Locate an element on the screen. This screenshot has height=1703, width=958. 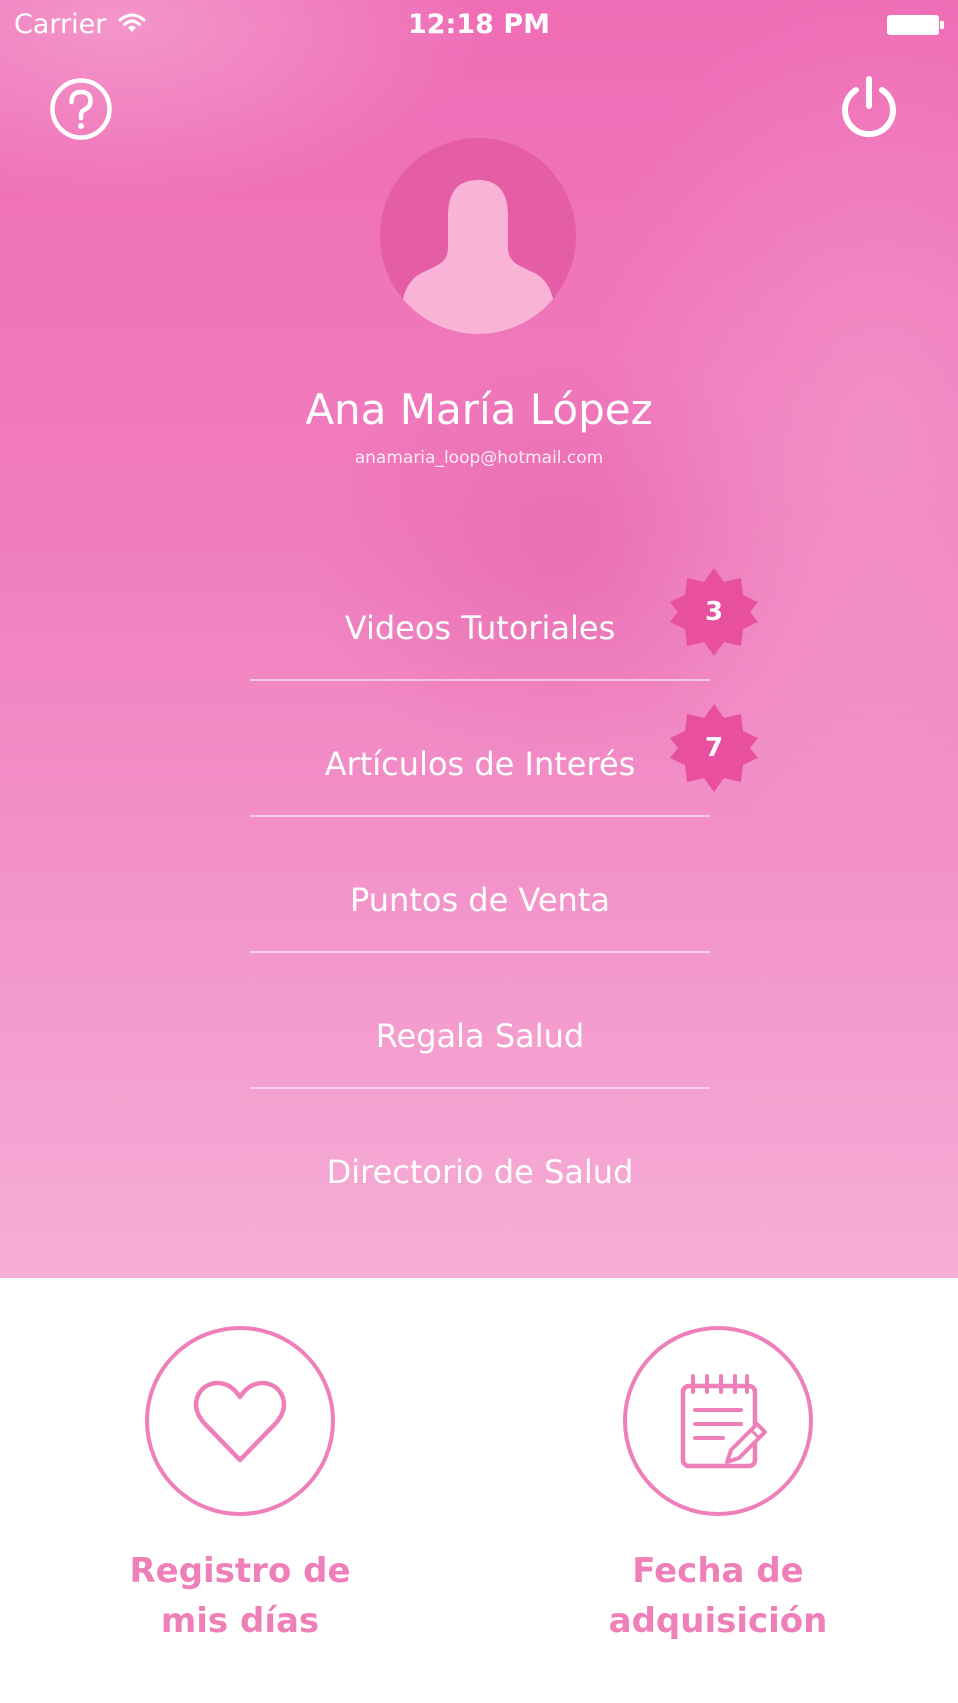
videos-count-badge: 3 is located at coordinates (714, 612).